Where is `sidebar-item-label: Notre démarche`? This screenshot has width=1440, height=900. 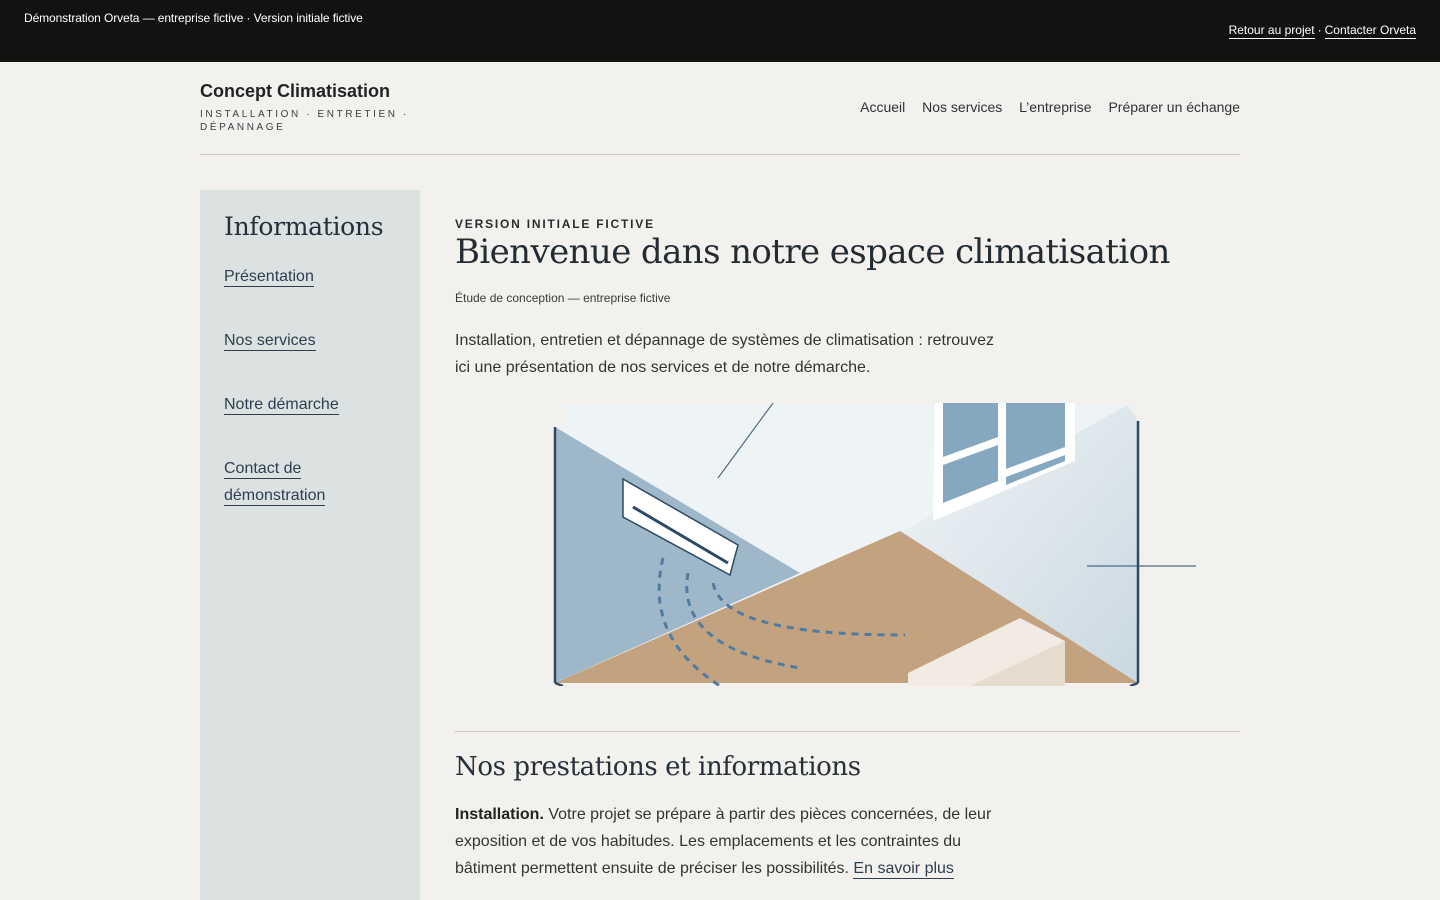
sidebar-item-label: Notre démarche is located at coordinates (281, 405).